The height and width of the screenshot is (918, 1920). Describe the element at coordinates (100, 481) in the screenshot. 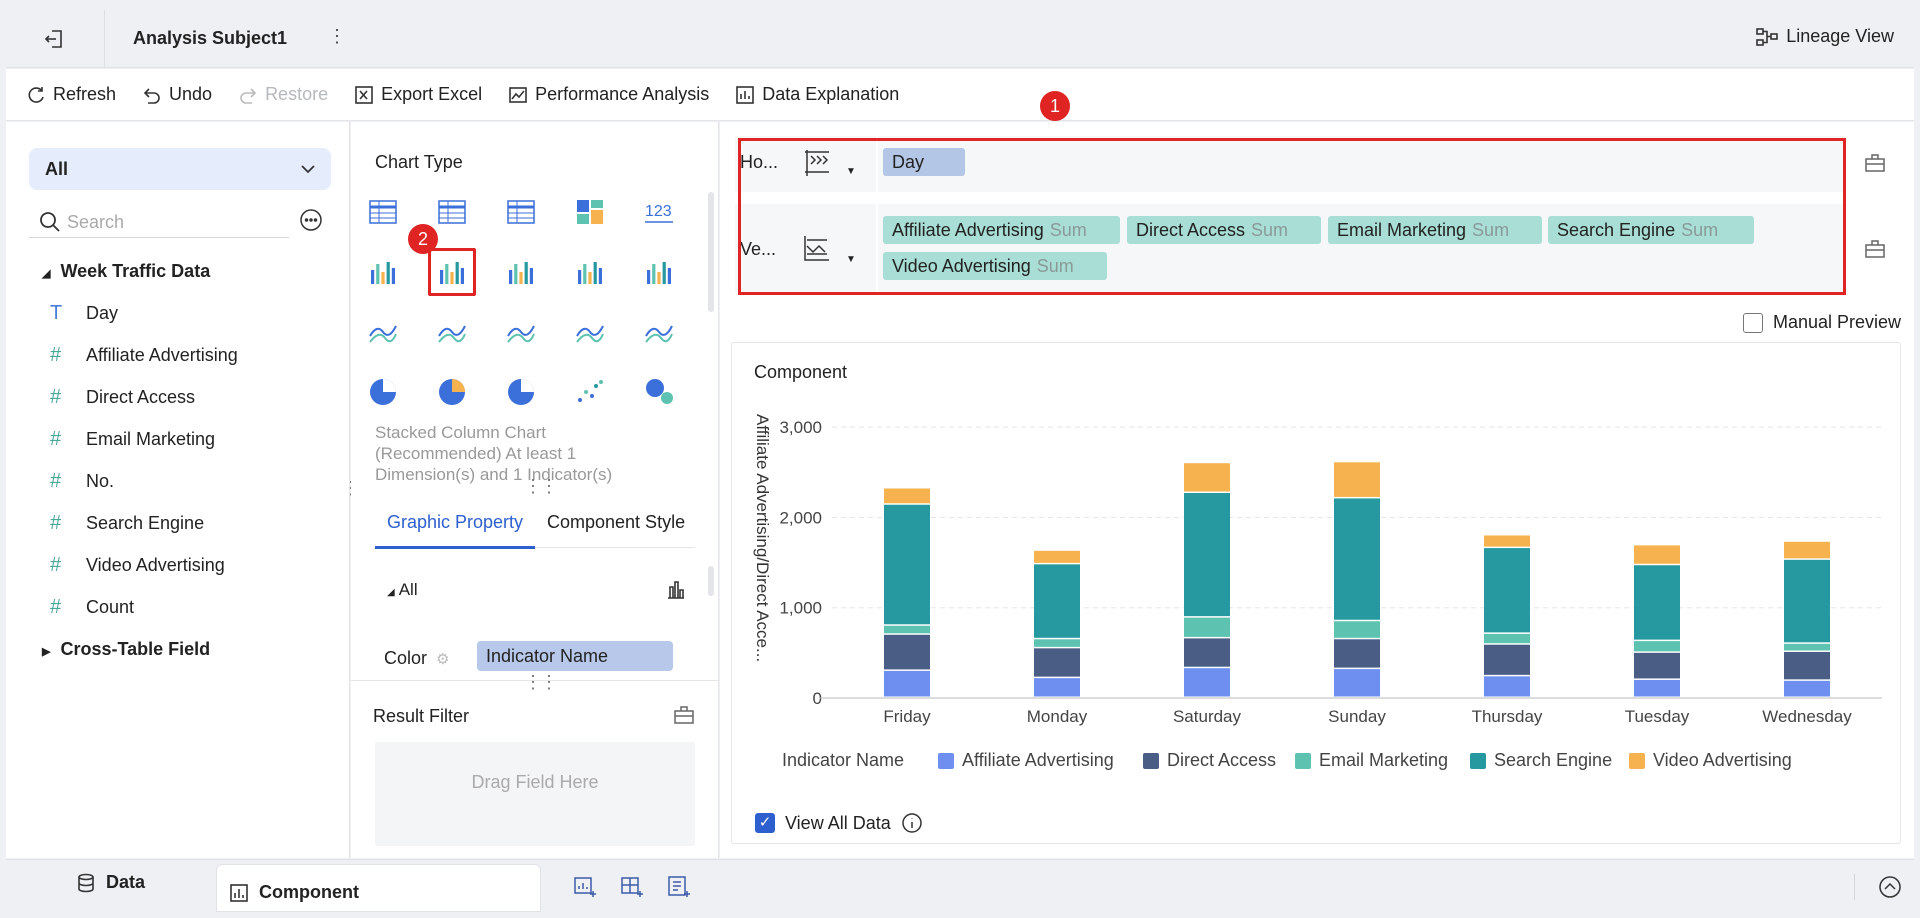

I see `field-label: No.` at that location.